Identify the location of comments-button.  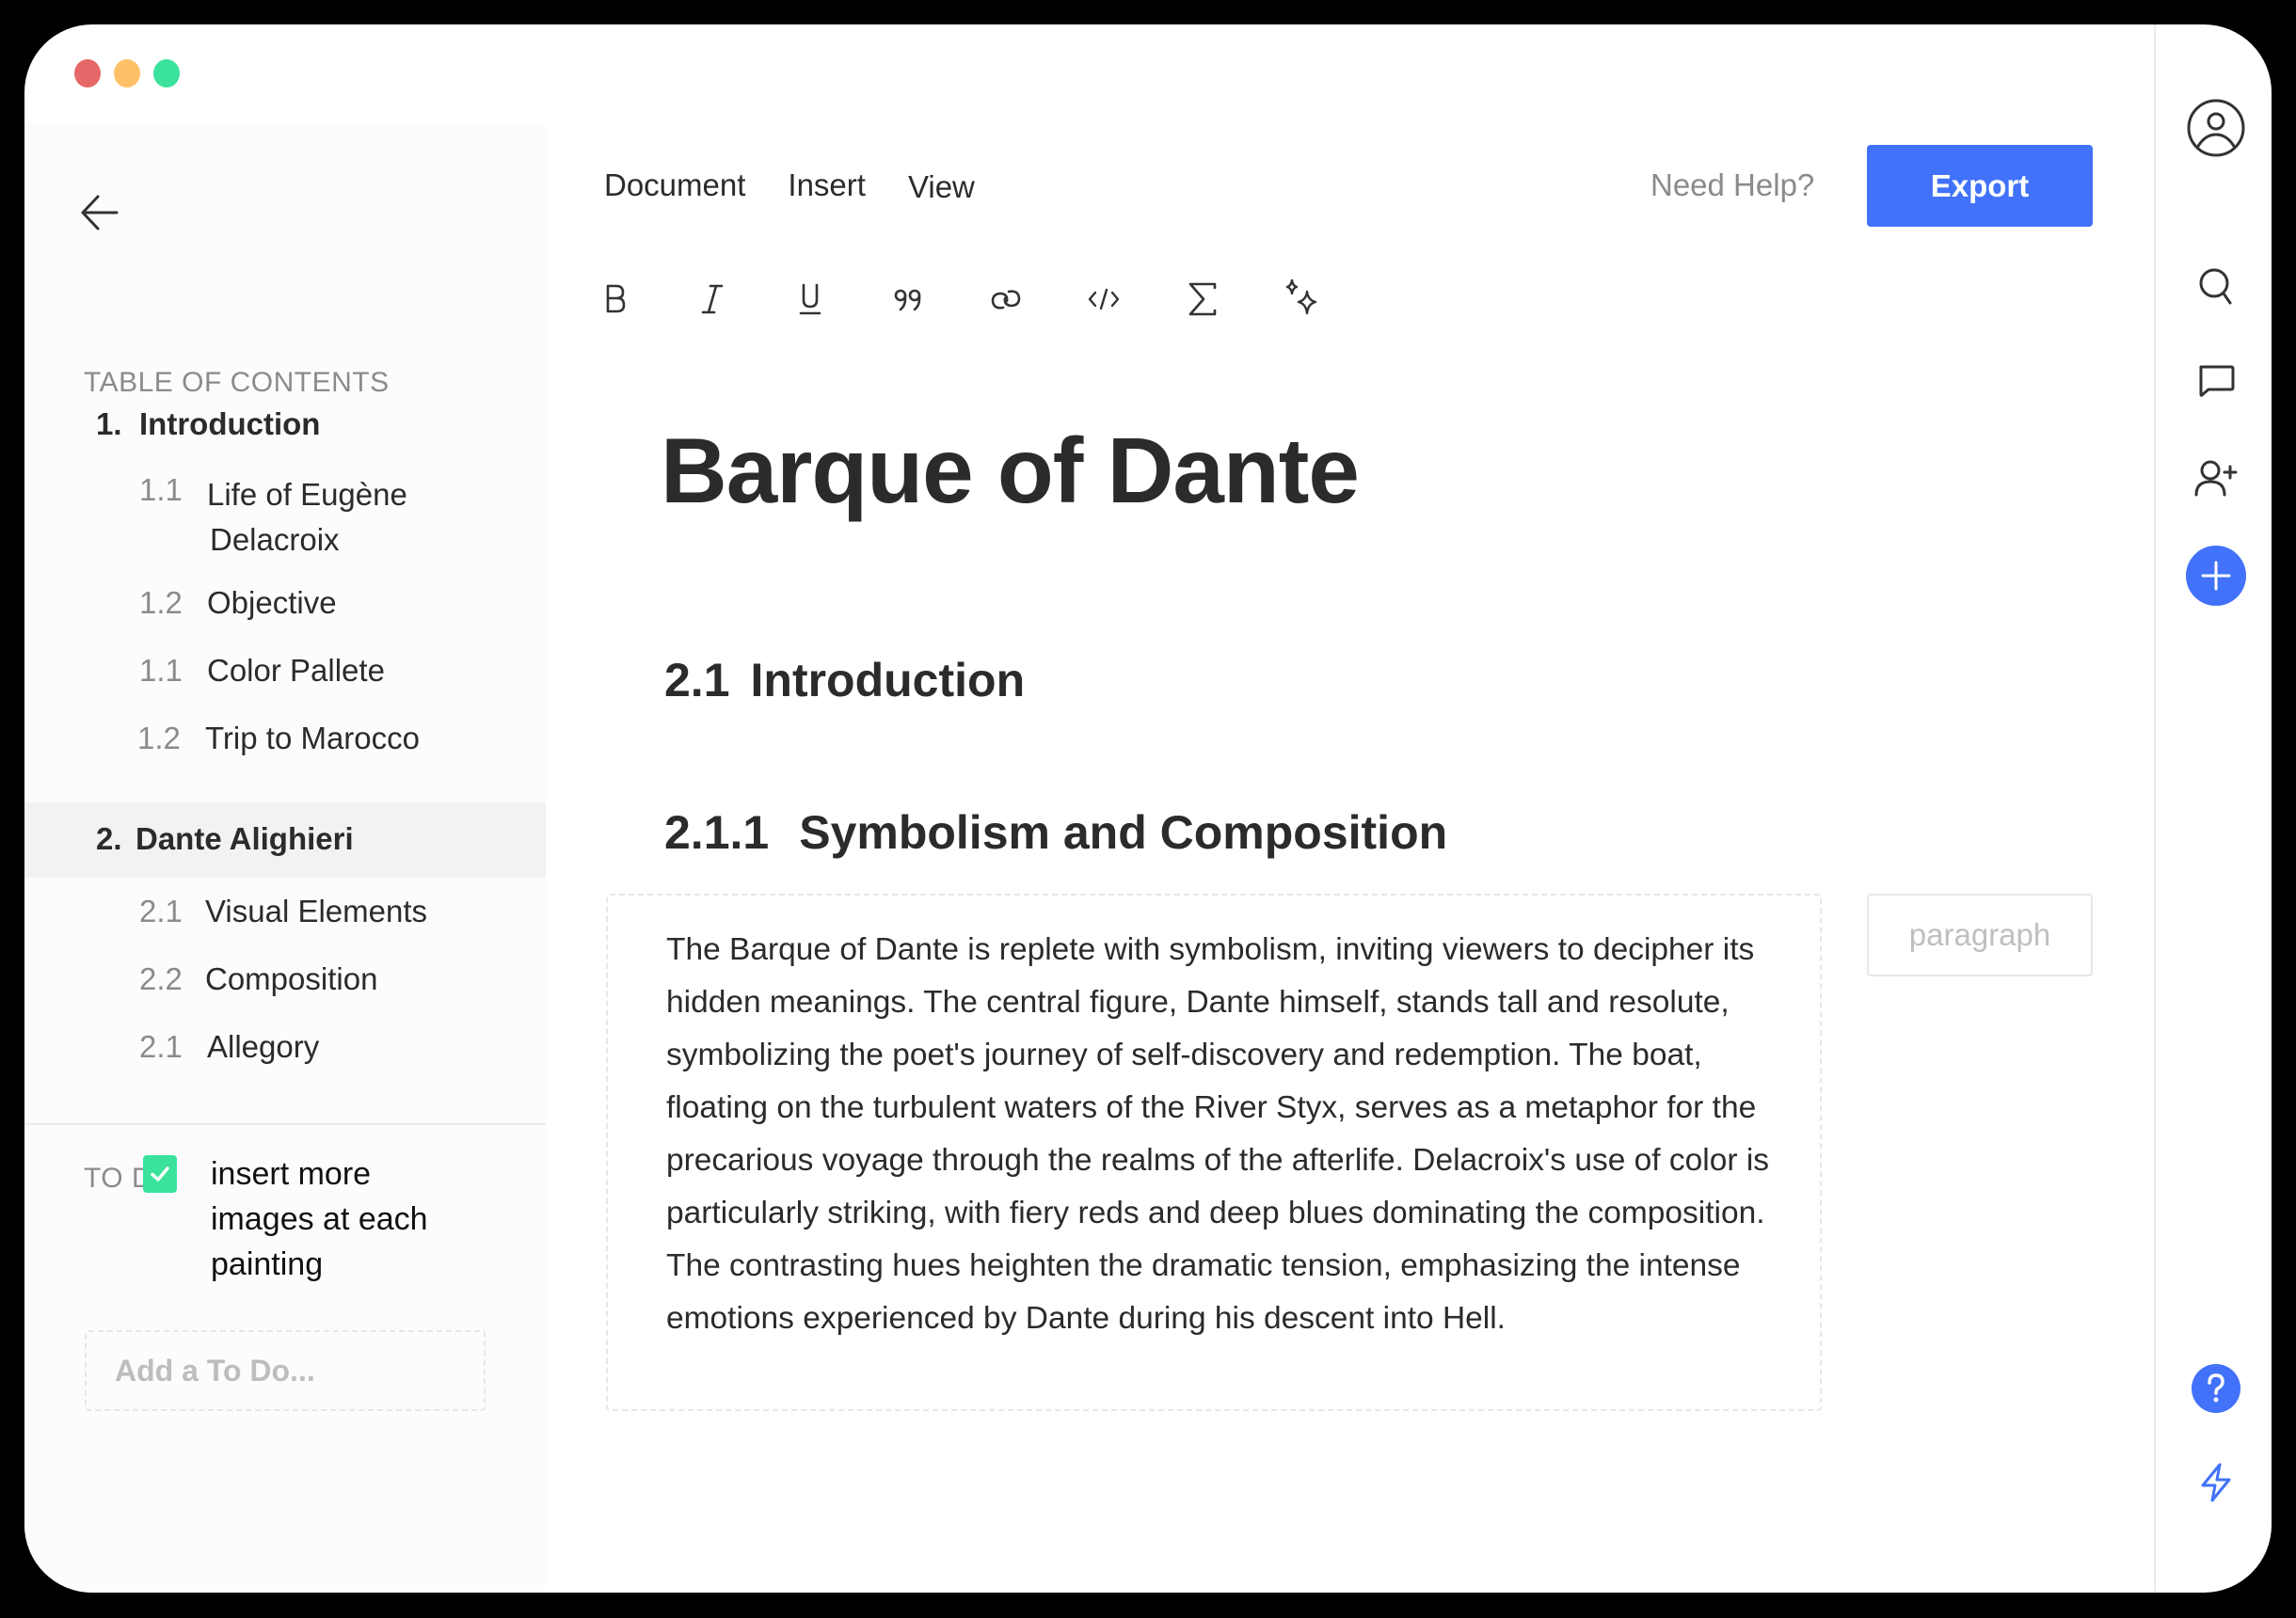
(2216, 382).